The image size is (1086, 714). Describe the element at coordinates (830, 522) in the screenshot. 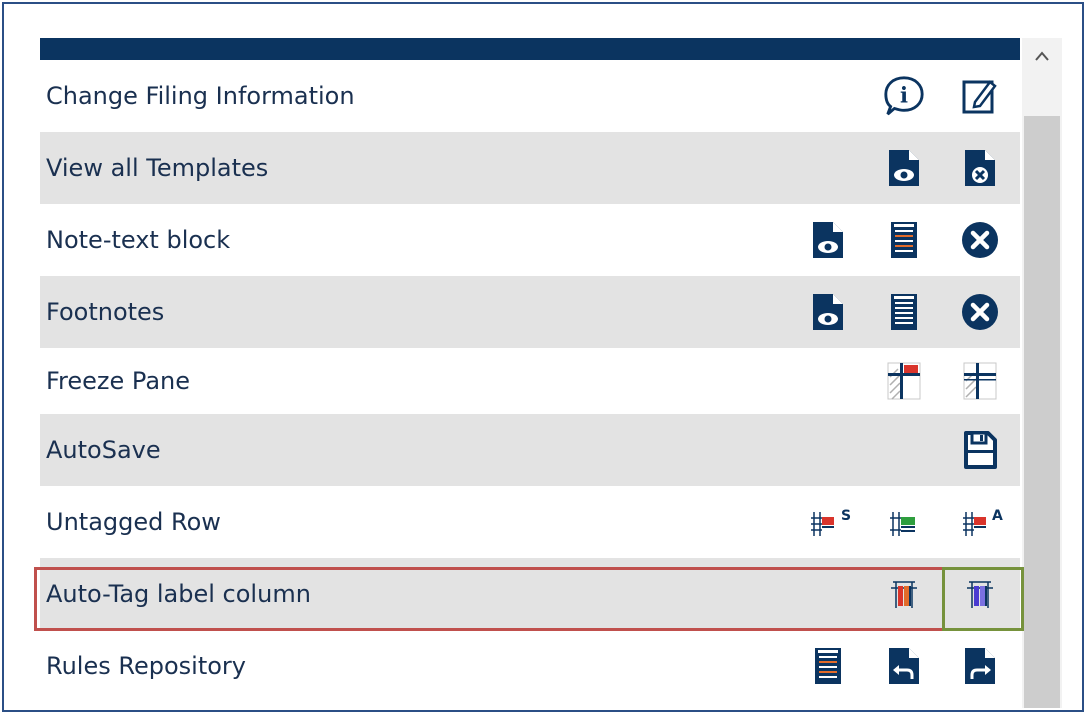

I see `untagged-row-s-icon: S` at that location.